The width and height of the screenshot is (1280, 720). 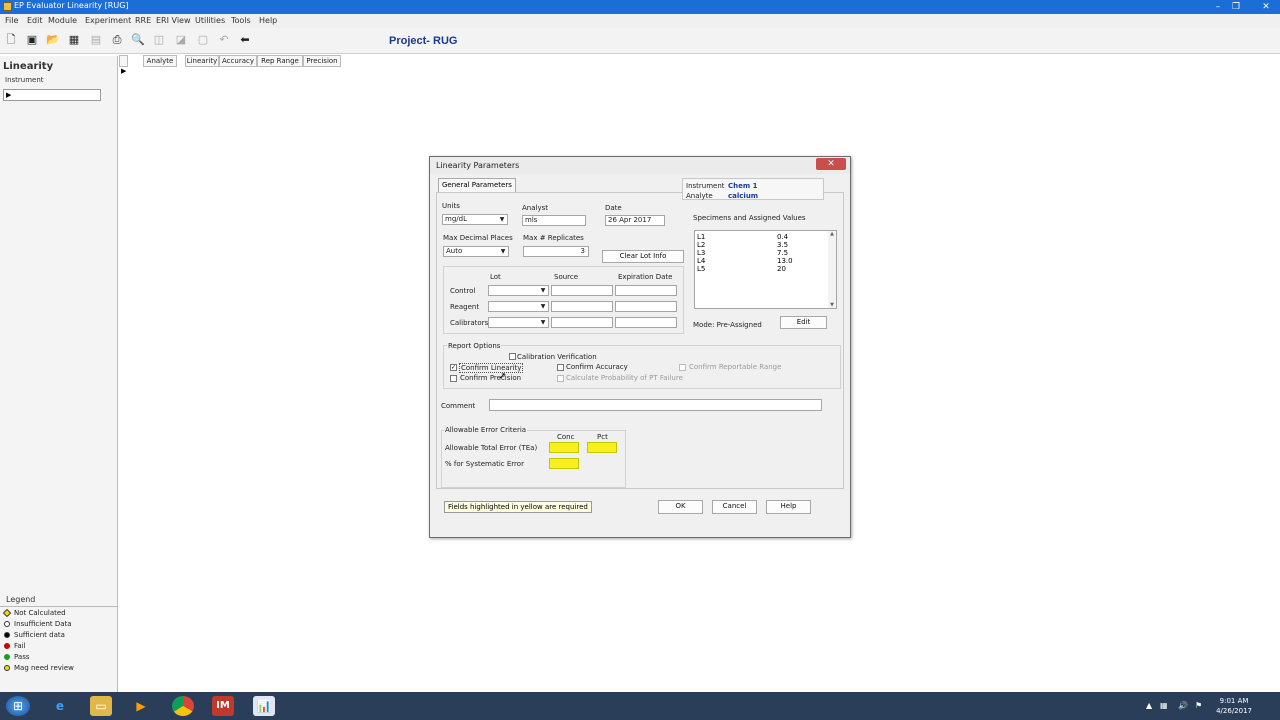 I want to click on instrument-value: Chem 1, so click(x=743, y=186).